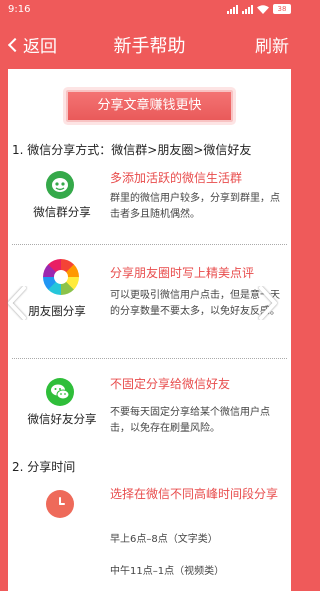 The image size is (320, 591). Describe the element at coordinates (60, 185) in the screenshot. I see `wechat-group-icon` at that location.